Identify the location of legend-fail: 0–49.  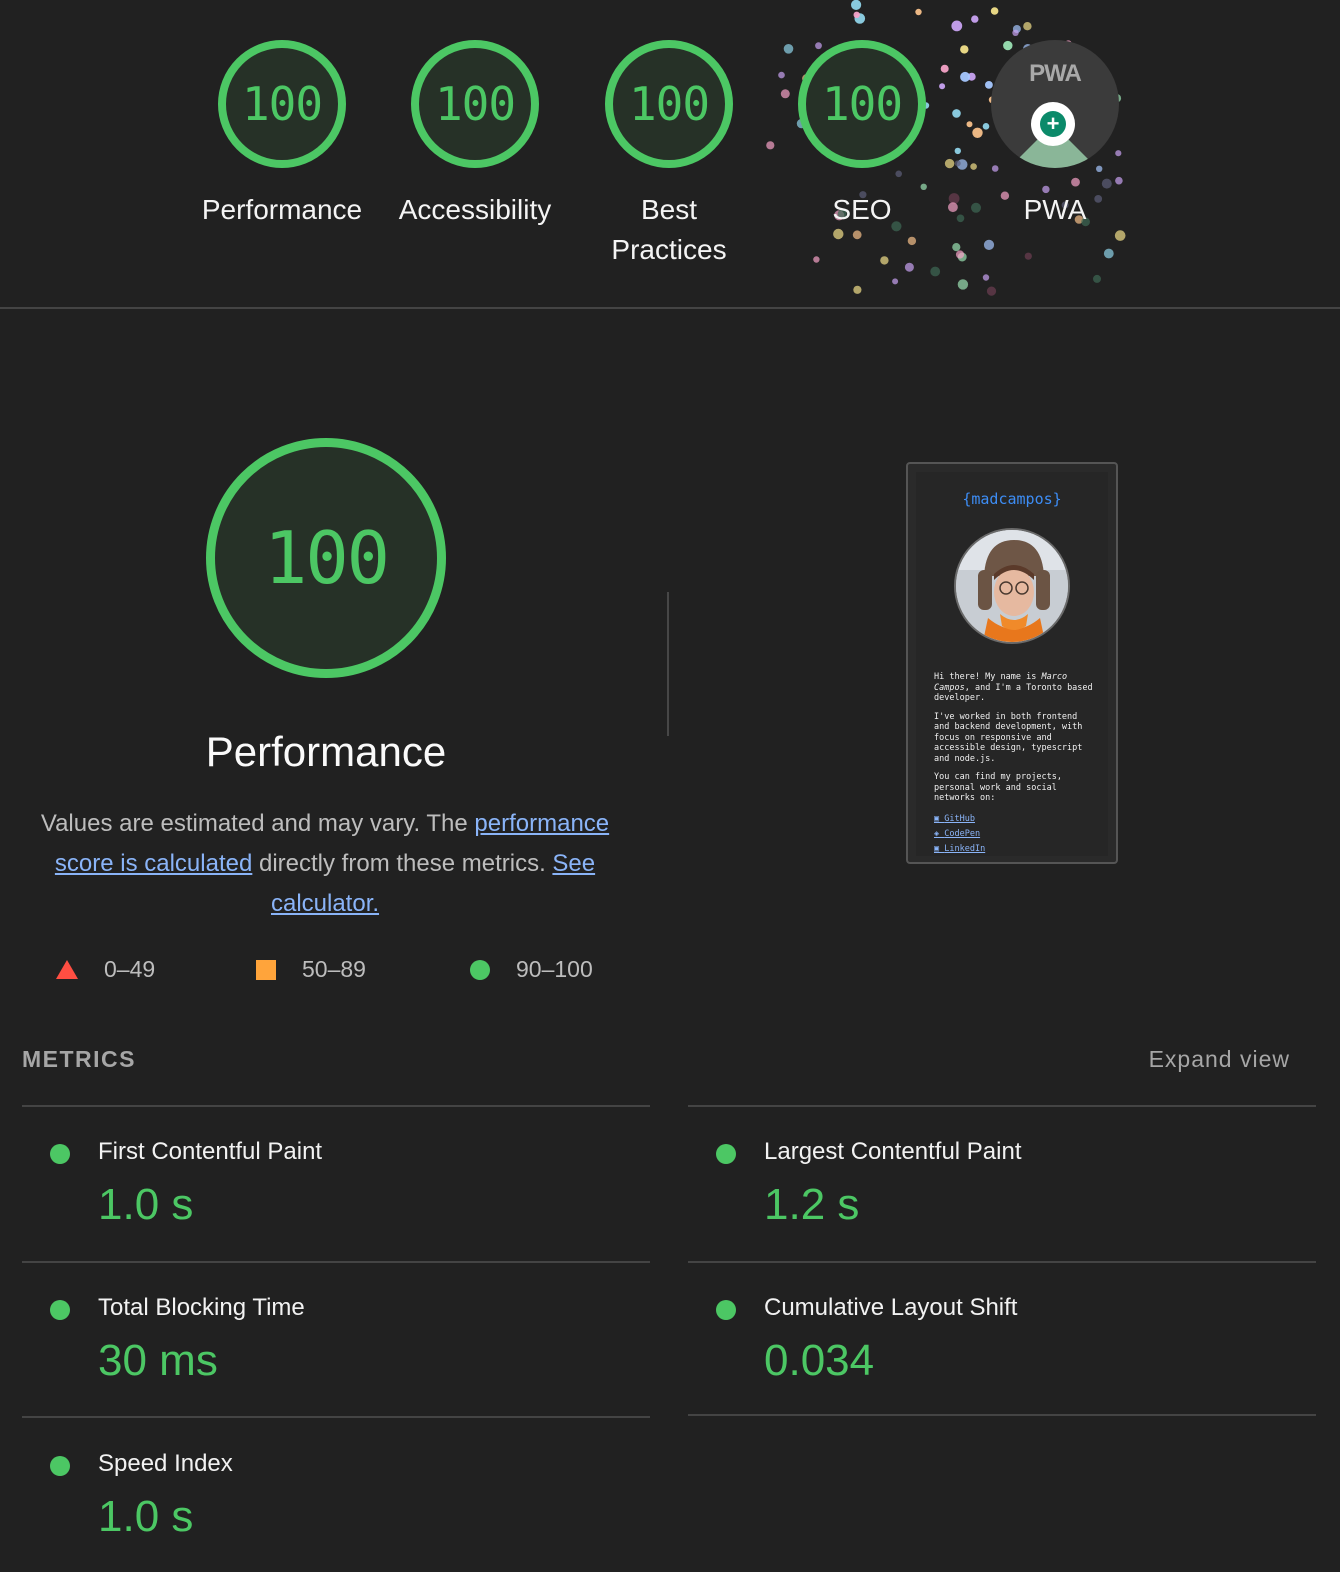
(105, 969).